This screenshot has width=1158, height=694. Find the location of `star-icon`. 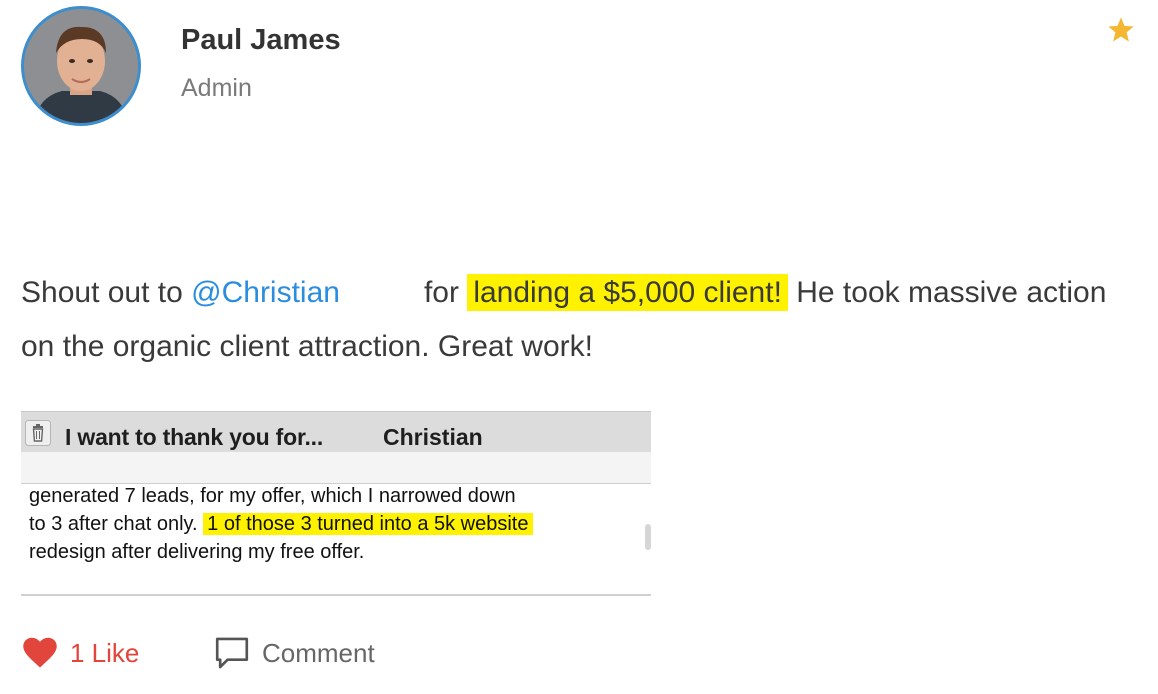

star-icon is located at coordinates (1121, 30).